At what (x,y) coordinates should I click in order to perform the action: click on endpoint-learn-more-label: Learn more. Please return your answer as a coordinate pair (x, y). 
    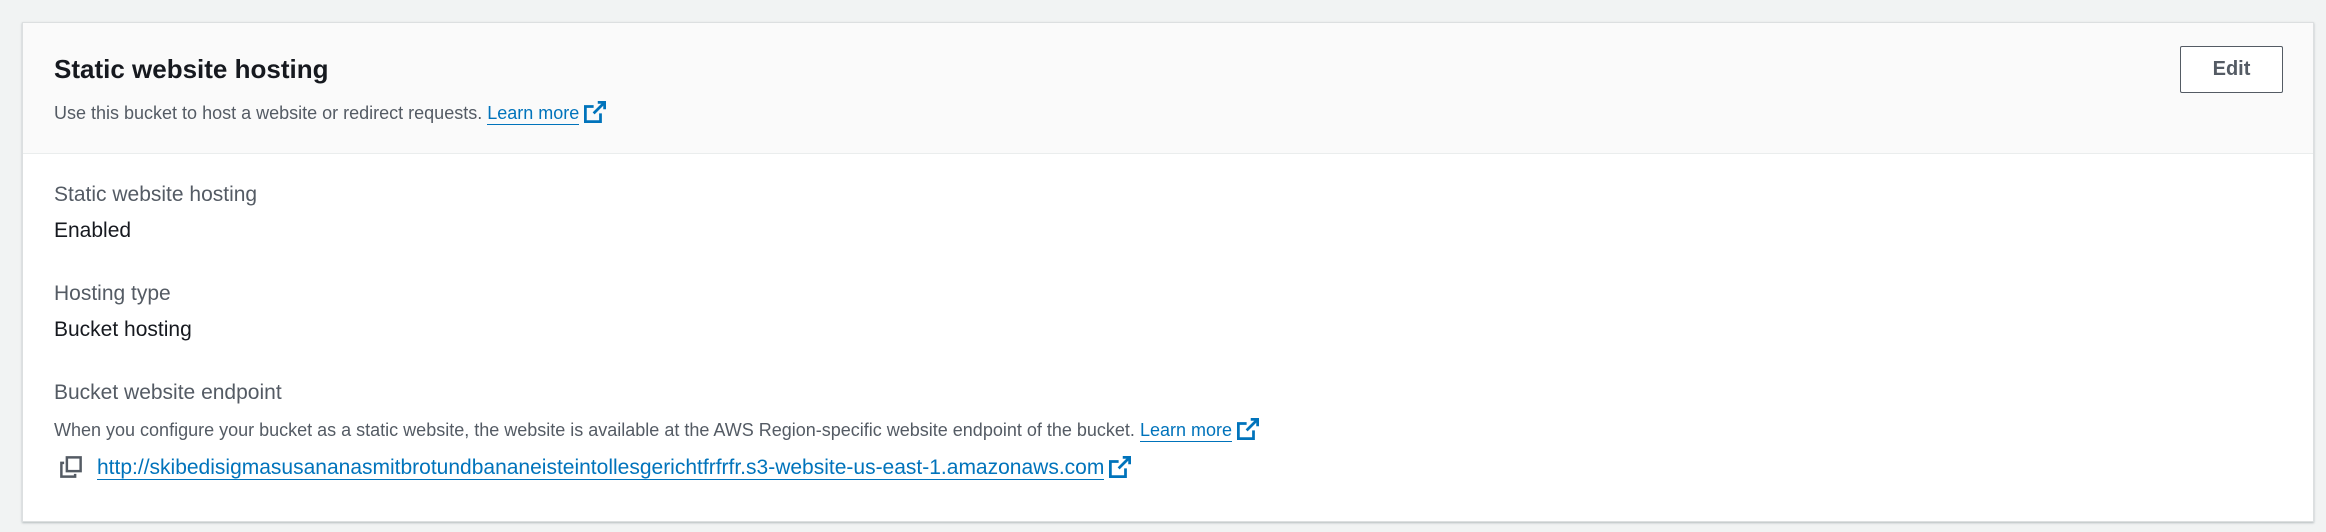
    Looking at the image, I should click on (1186, 430).